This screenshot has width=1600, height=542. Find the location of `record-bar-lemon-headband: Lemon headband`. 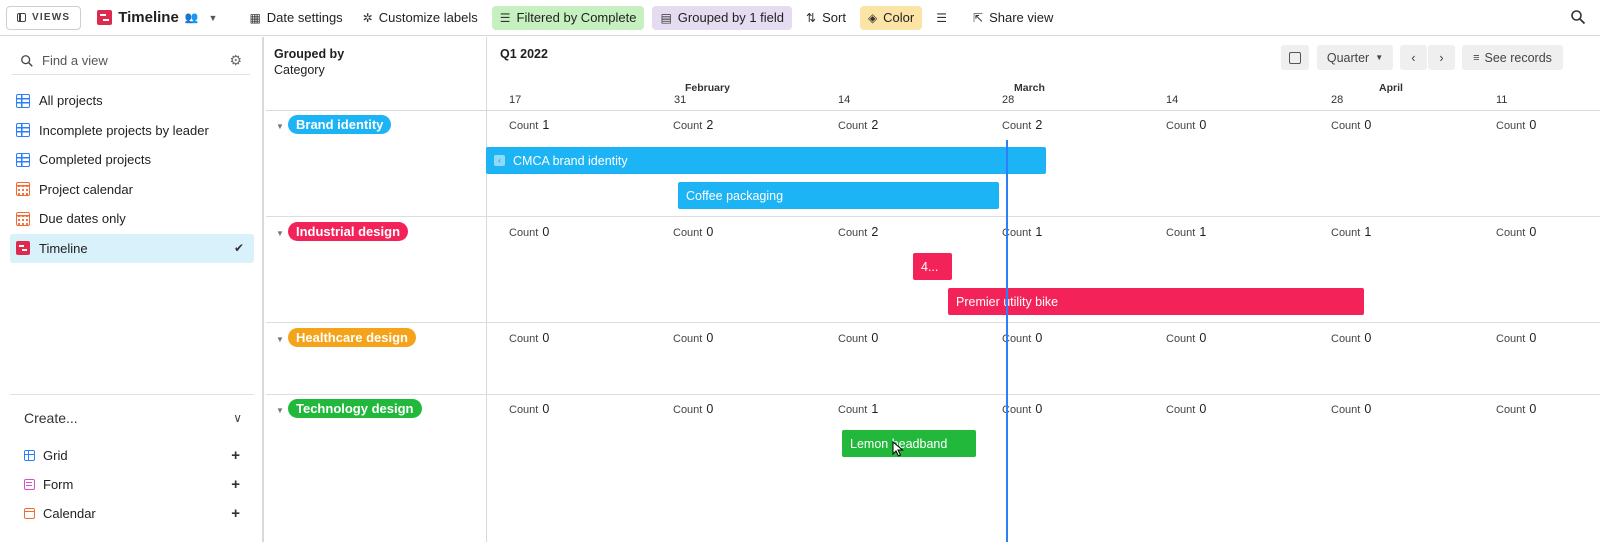

record-bar-lemon-headband: Lemon headband is located at coordinates (909, 443).